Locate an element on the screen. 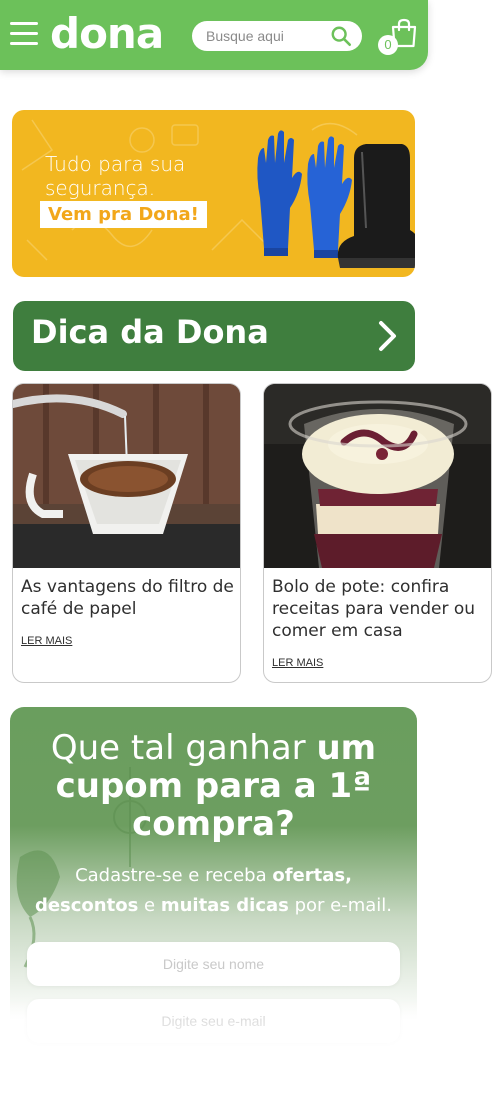  search-input is located at coordinates (266, 36).